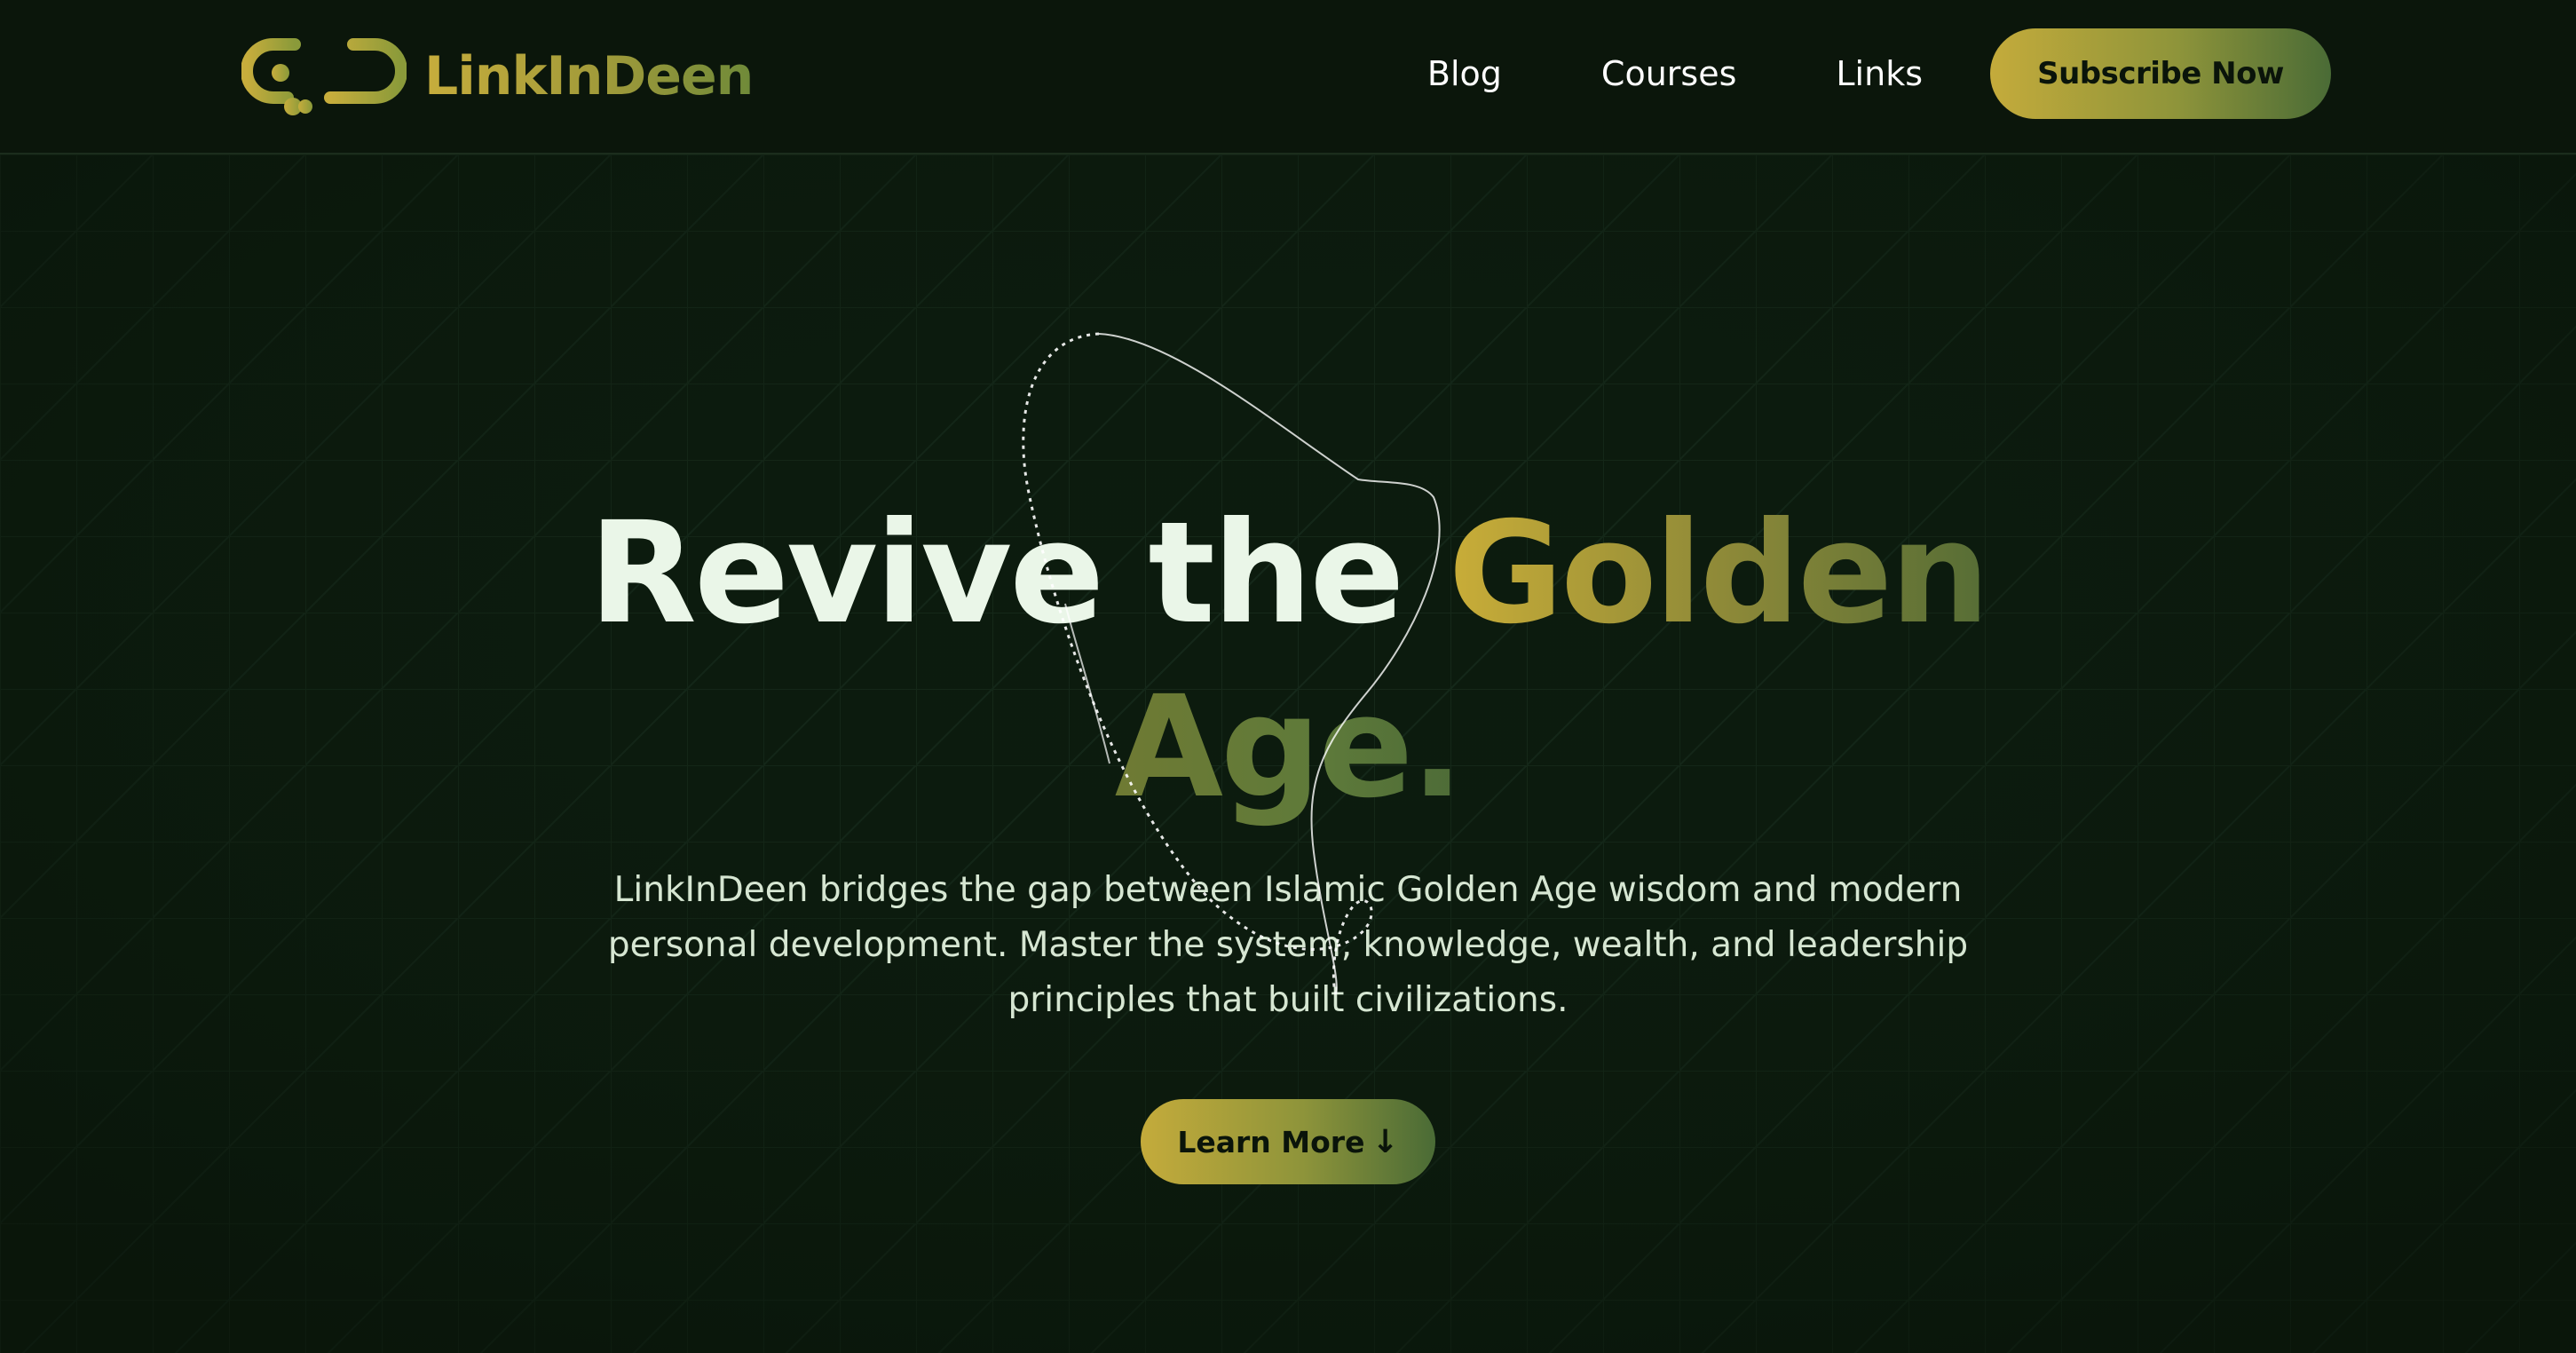 This screenshot has height=1353, width=2576. I want to click on chain-link-icon, so click(324, 76).